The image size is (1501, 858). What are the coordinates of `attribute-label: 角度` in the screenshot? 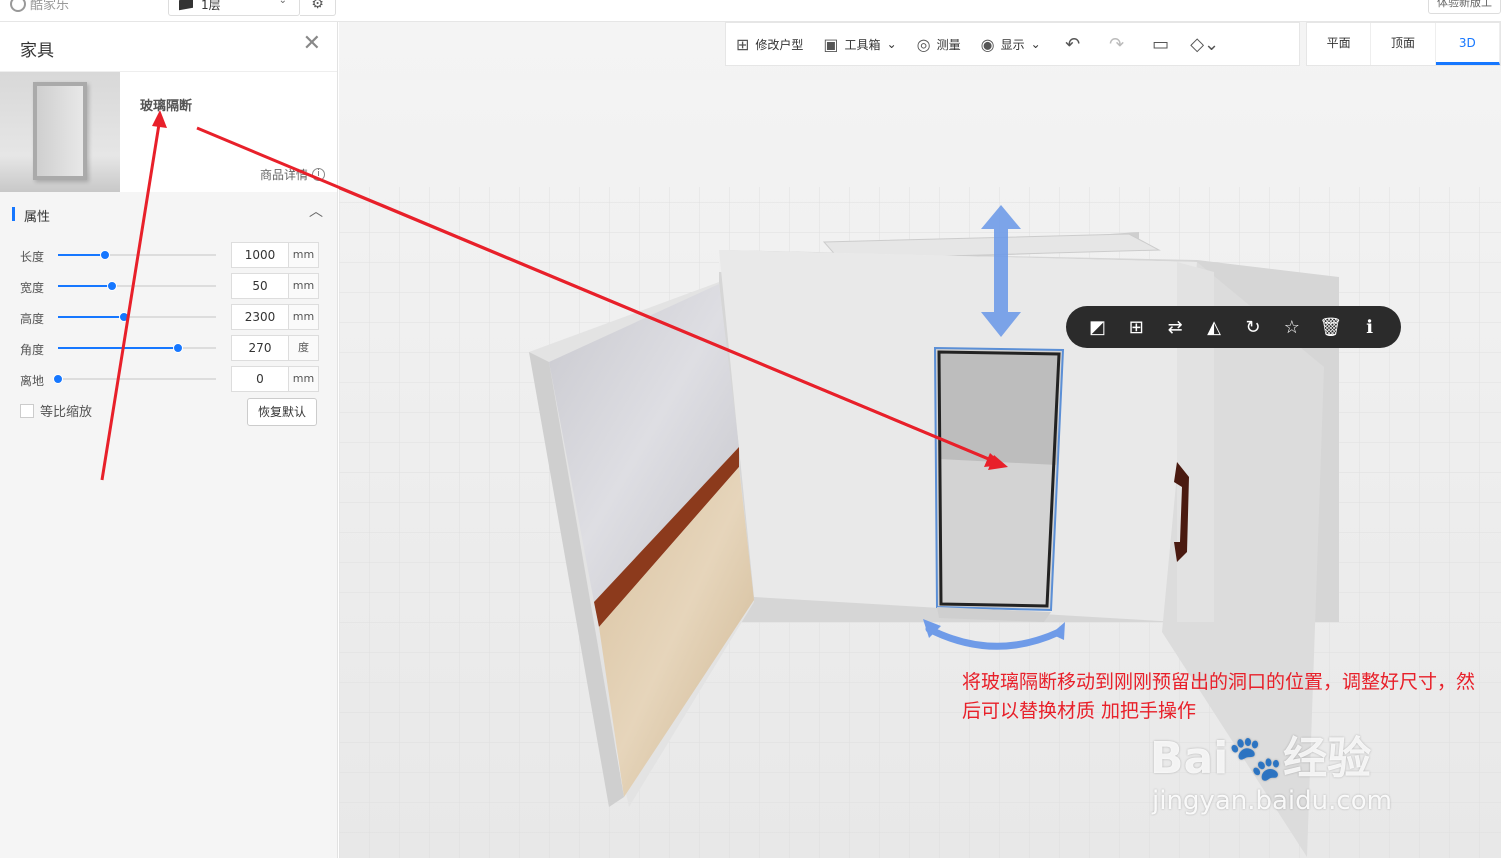 It's located at (32, 350).